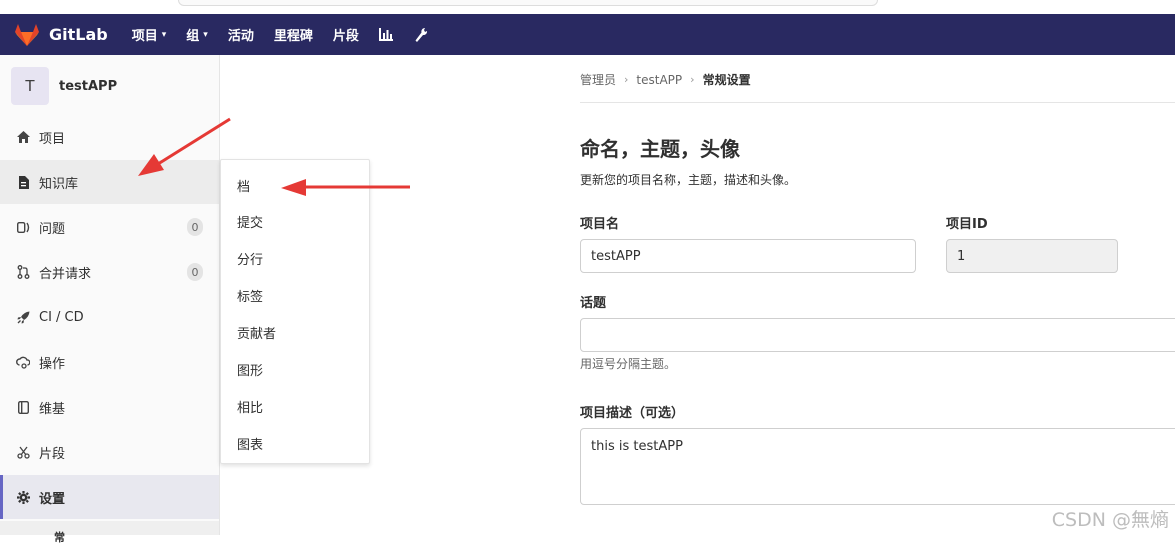 The image size is (1175, 545). I want to click on topics-input, so click(877, 335).